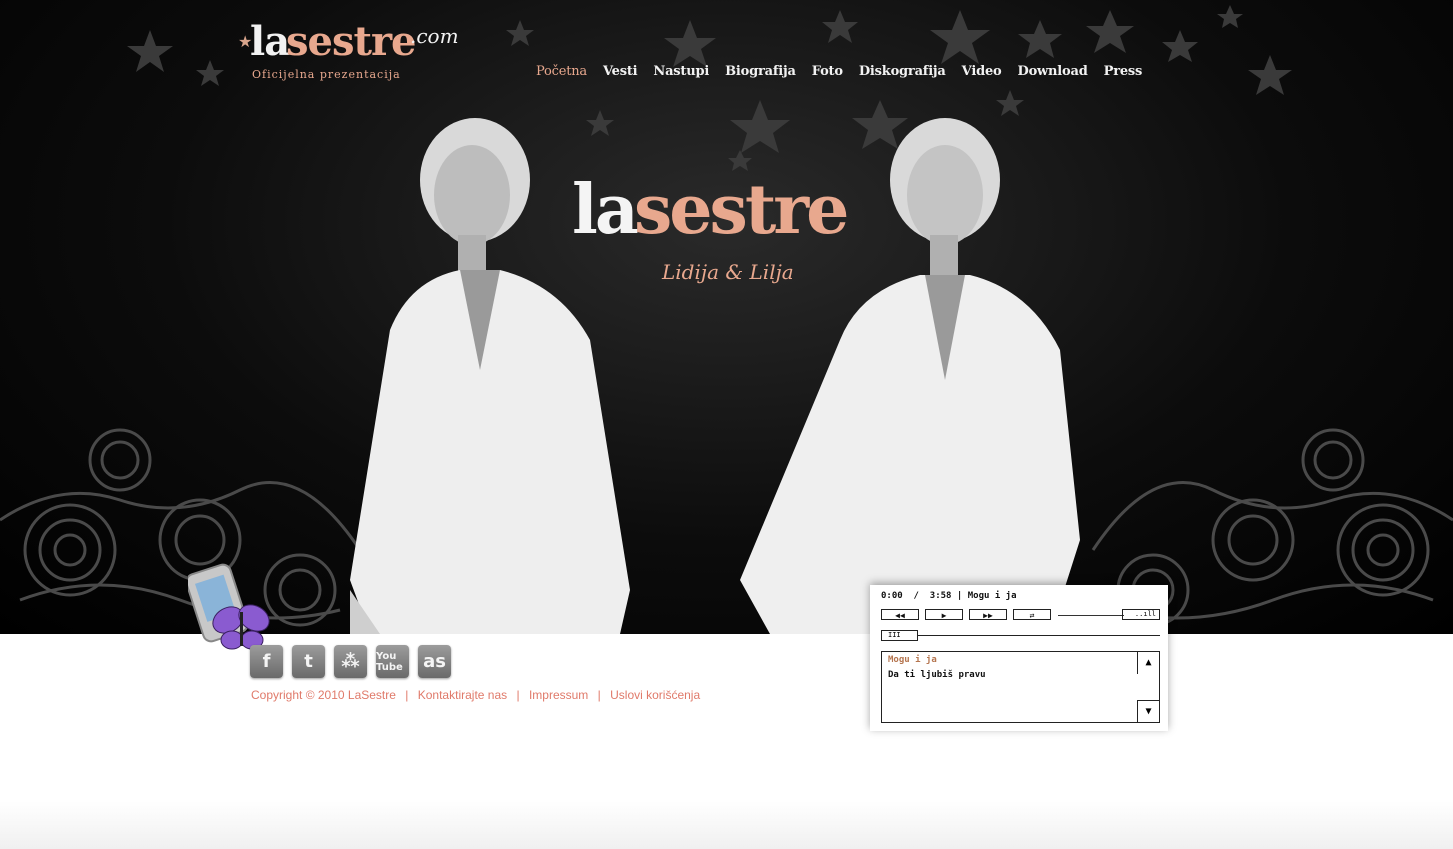  Describe the element at coordinates (728, 272) in the screenshot. I see `hero-subtitle: Lidija & Lilja` at that location.